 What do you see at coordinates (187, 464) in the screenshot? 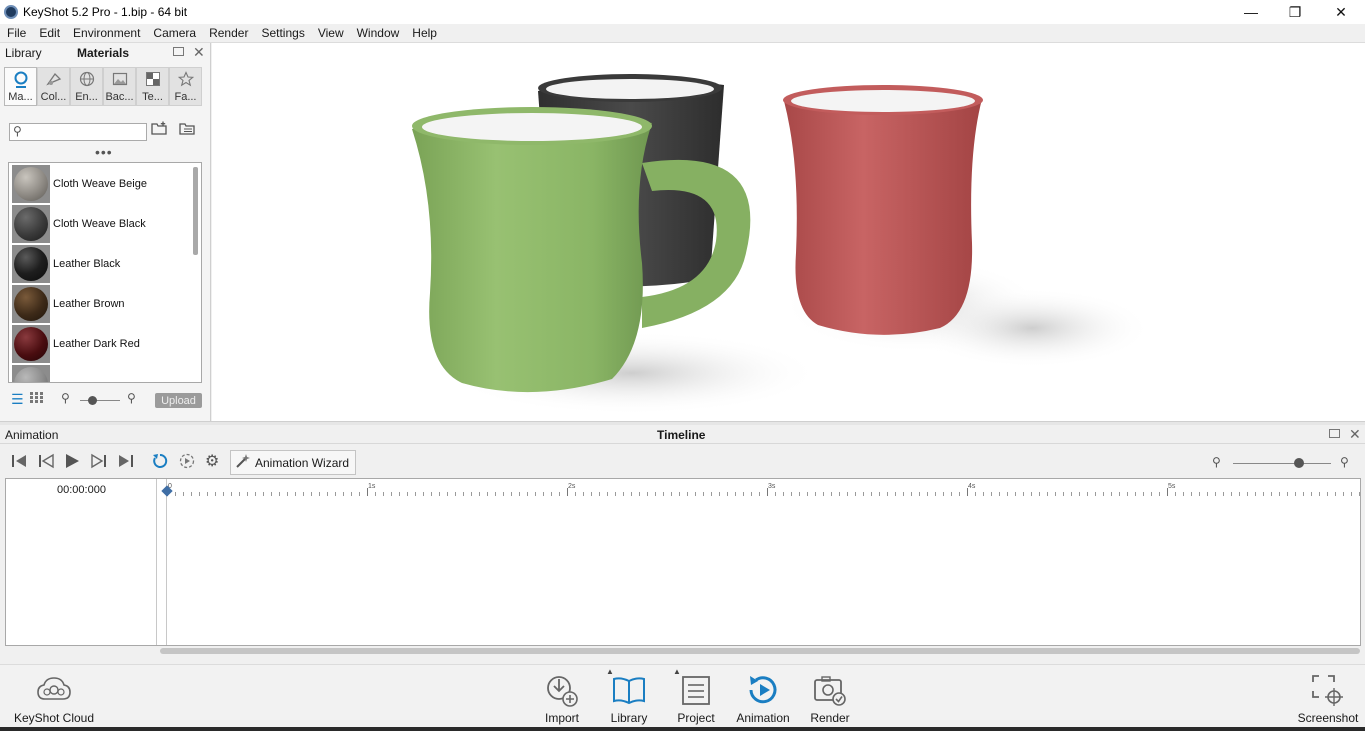
I see `ping-pong-icon` at bounding box center [187, 464].